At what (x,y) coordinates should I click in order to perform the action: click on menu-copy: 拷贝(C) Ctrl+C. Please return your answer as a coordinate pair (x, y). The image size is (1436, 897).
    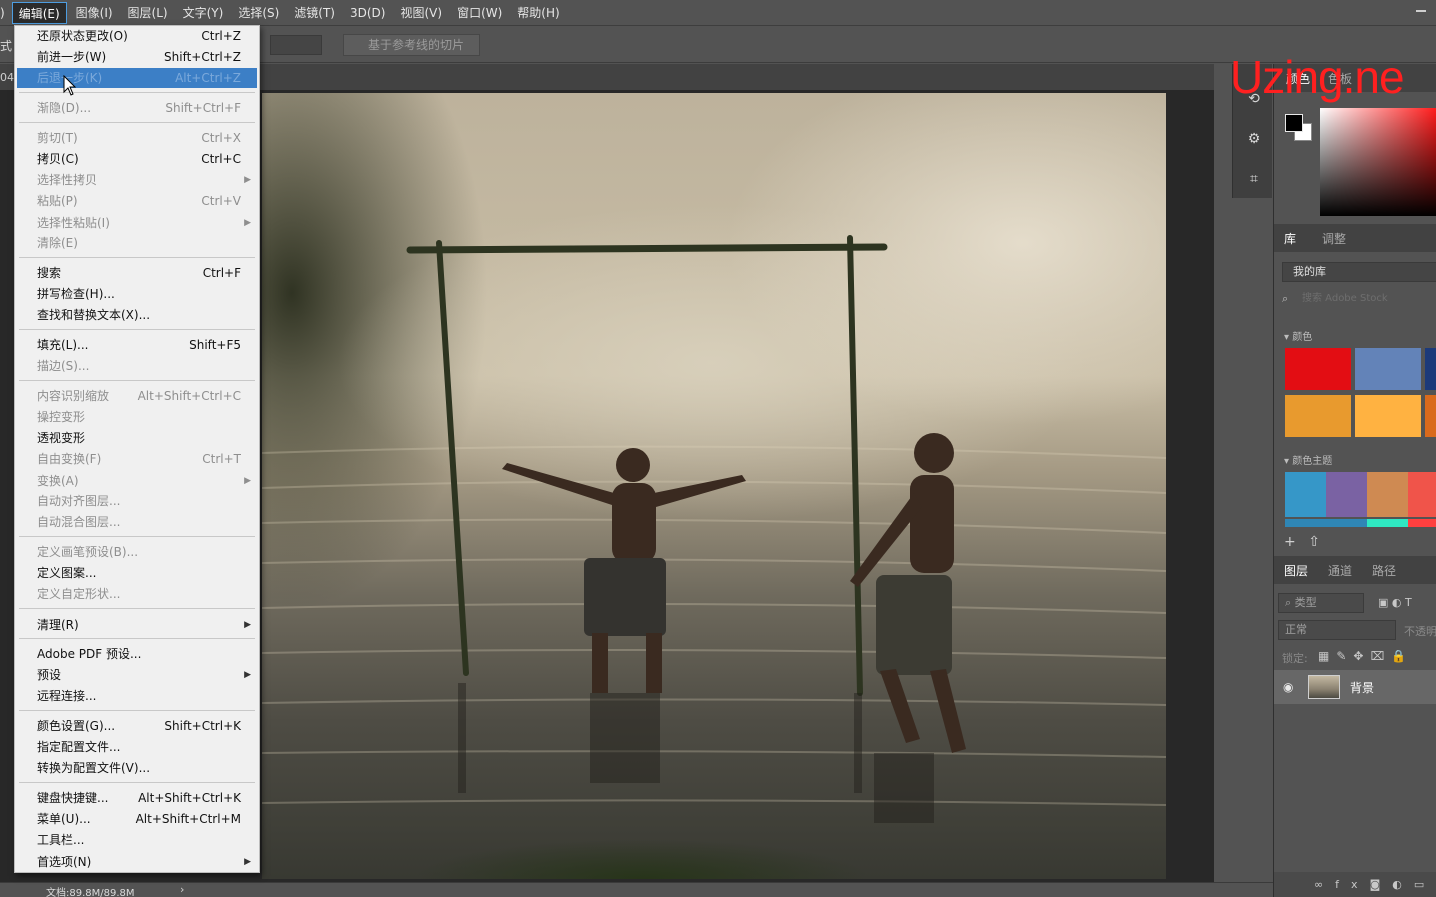
    Looking at the image, I should click on (137, 159).